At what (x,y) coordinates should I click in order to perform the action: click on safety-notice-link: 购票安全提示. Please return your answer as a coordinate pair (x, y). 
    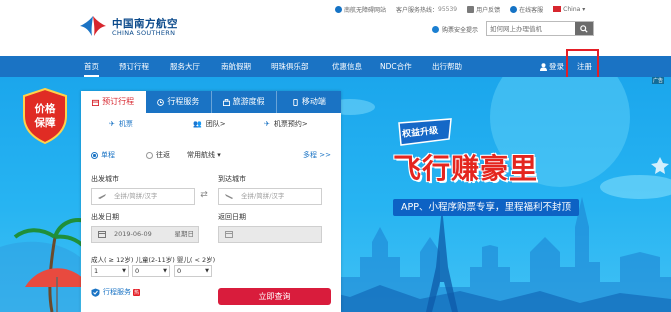
    Looking at the image, I should click on (455, 29).